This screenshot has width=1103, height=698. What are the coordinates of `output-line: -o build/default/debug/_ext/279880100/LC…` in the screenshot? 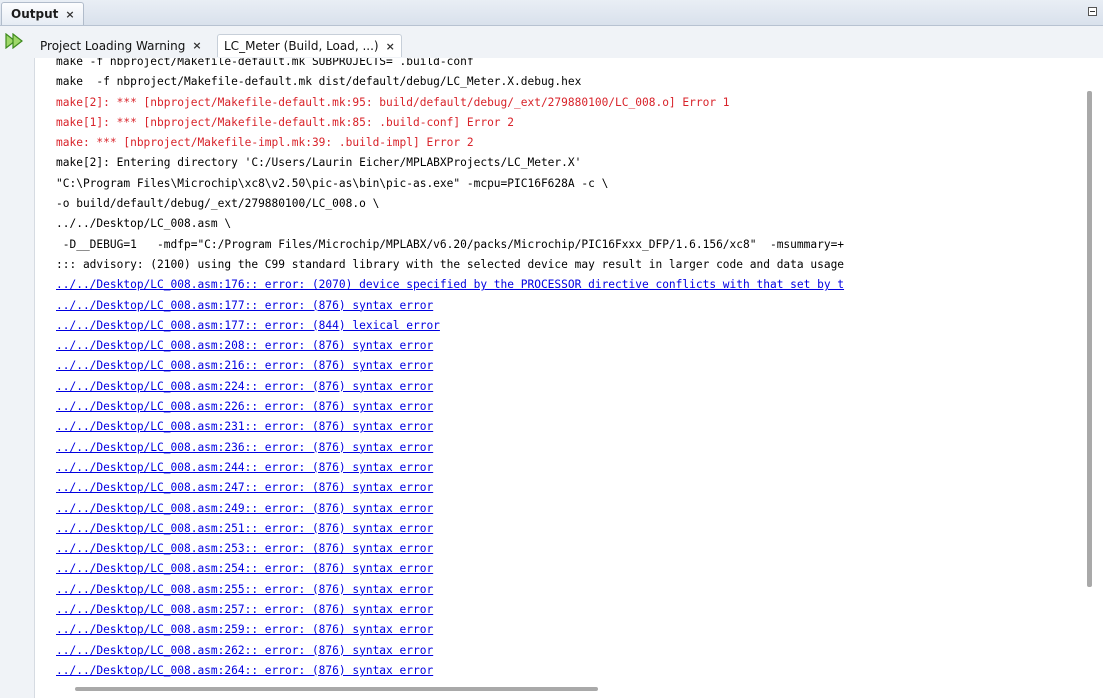 It's located at (218, 204).